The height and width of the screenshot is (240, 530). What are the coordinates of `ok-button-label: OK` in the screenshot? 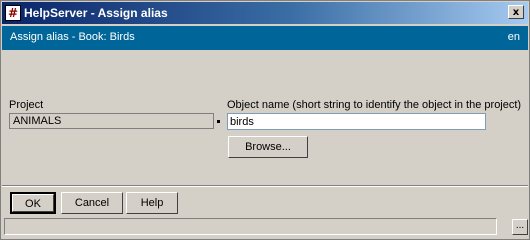 It's located at (33, 203).